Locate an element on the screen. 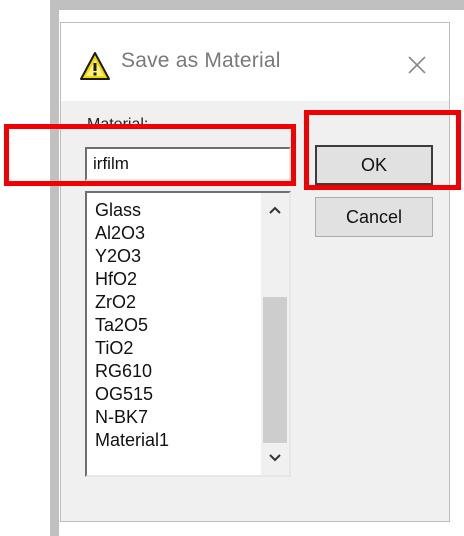 The width and height of the screenshot is (464, 536). list-item: Material1 is located at coordinates (175, 440).